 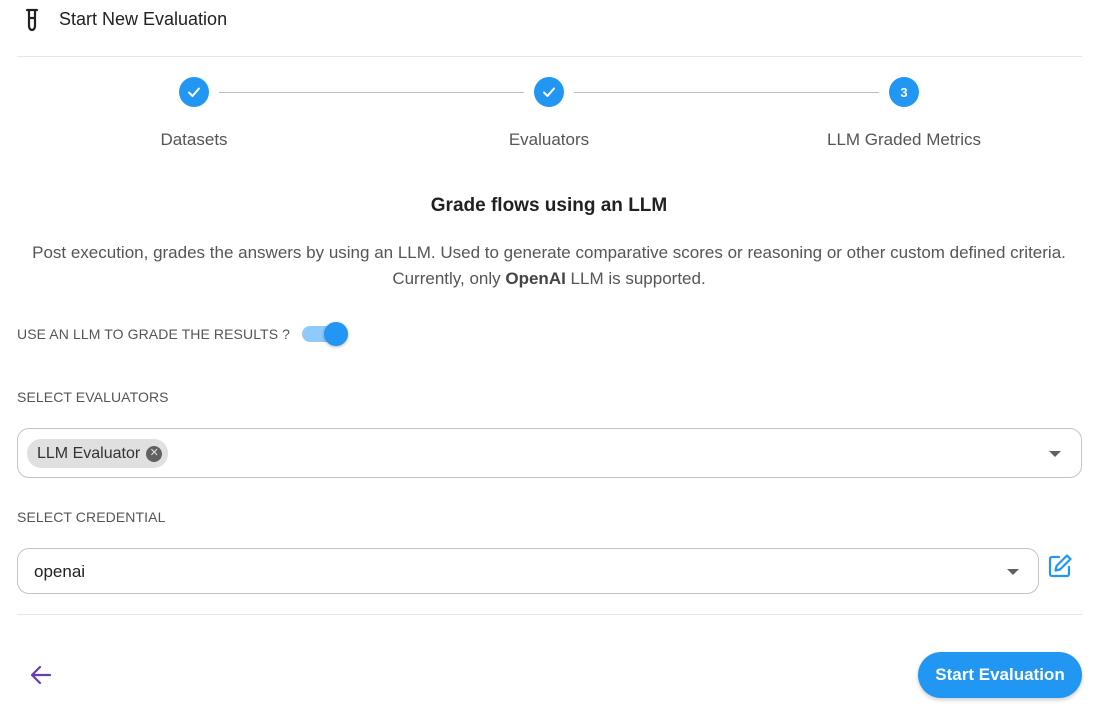 What do you see at coordinates (32, 20) in the screenshot?
I see `flask-icon` at bounding box center [32, 20].